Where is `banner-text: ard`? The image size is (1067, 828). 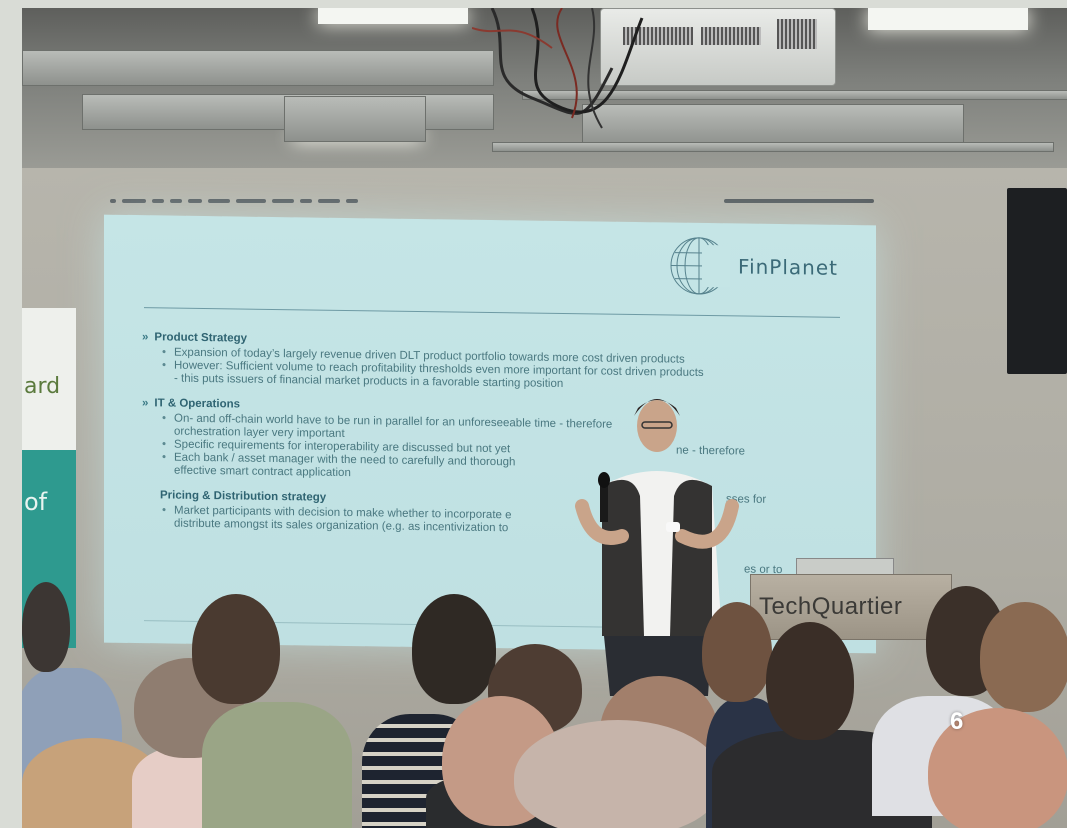 banner-text: ard is located at coordinates (42, 386).